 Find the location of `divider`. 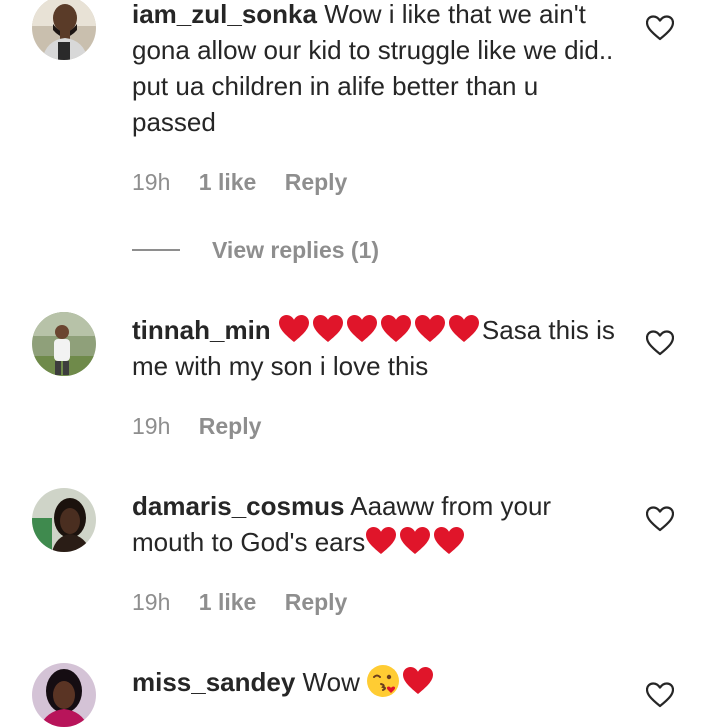

divider is located at coordinates (156, 250).